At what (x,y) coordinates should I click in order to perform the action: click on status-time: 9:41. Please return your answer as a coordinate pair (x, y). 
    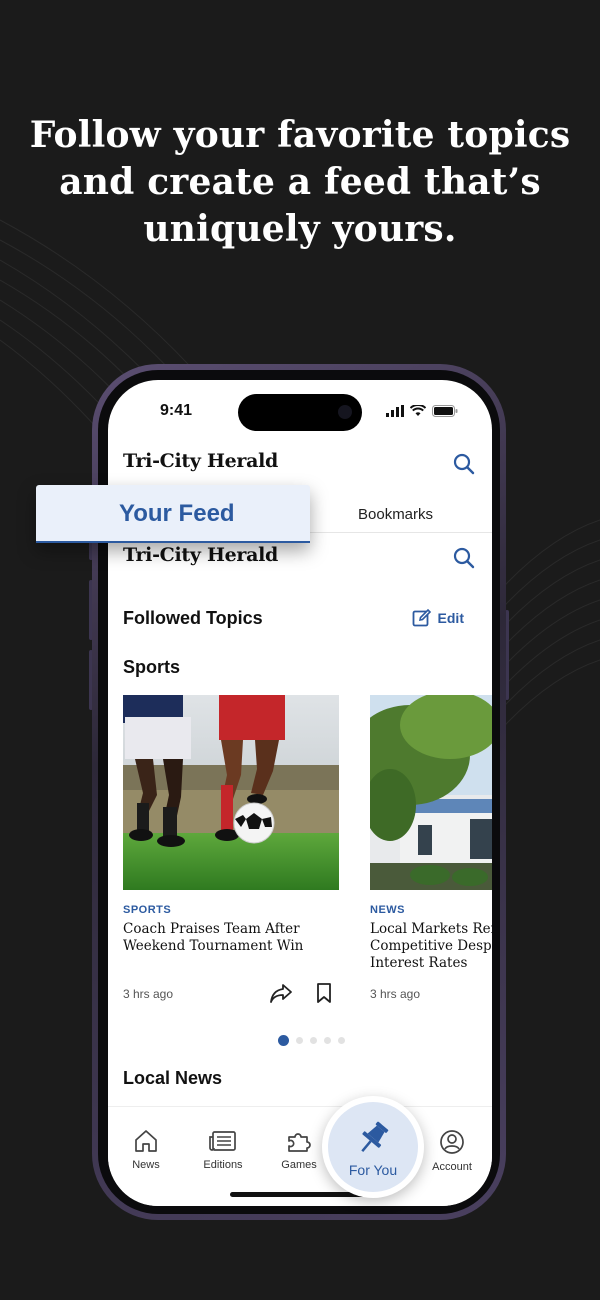
    Looking at the image, I should click on (176, 410).